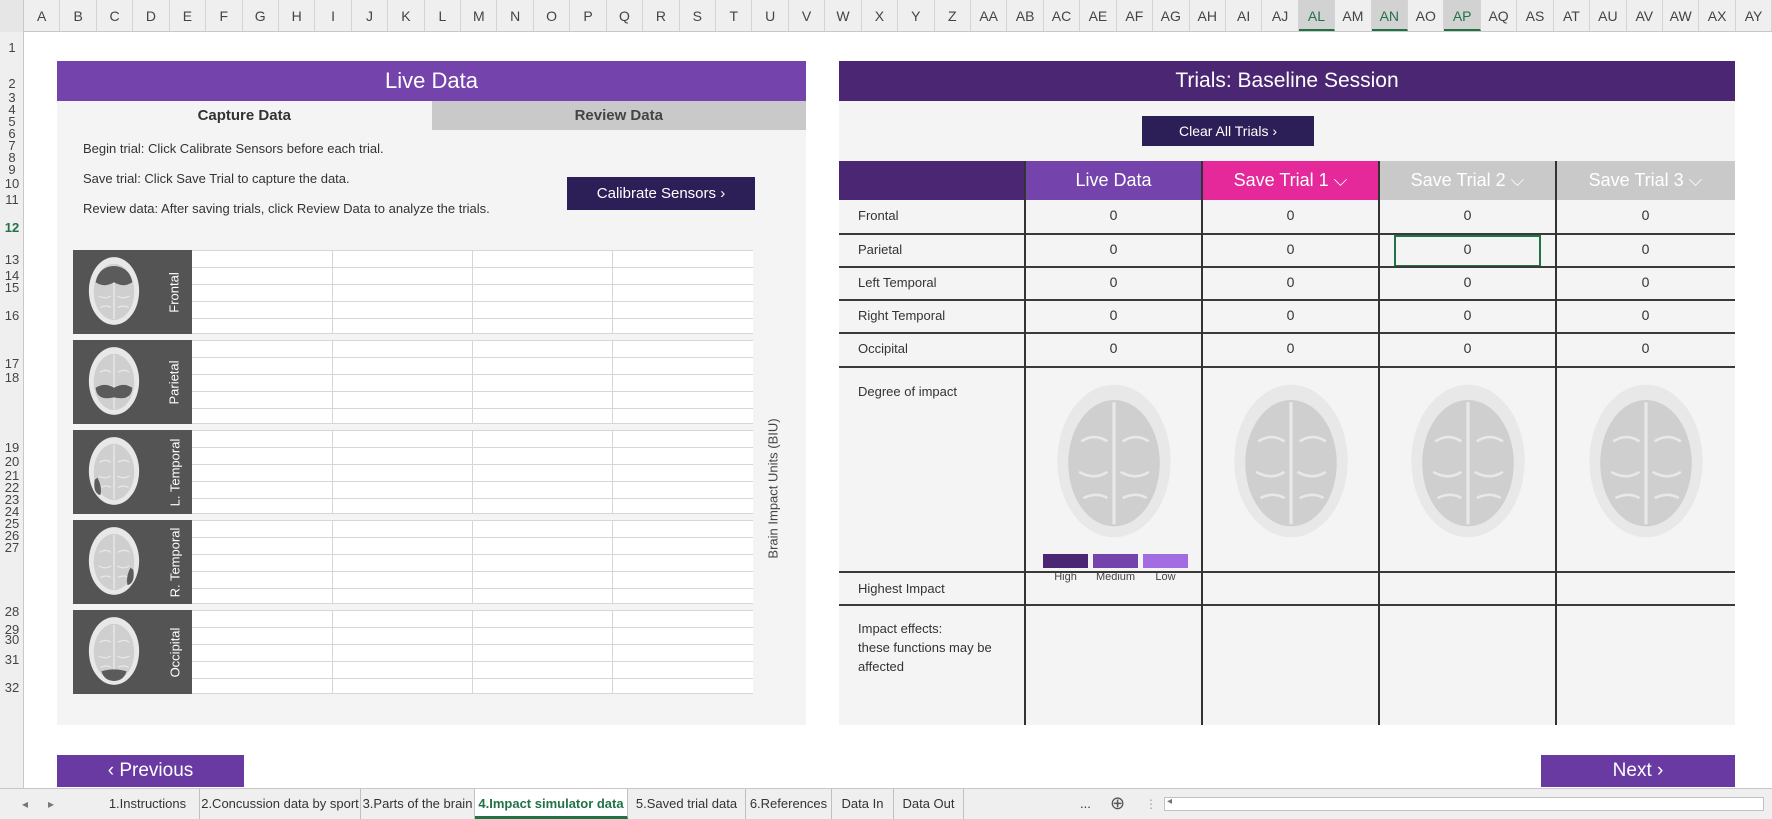 Image resolution: width=1772 pixels, height=819 pixels. Describe the element at coordinates (12, 315) in the screenshot. I see `row-header-cell: 16` at that location.